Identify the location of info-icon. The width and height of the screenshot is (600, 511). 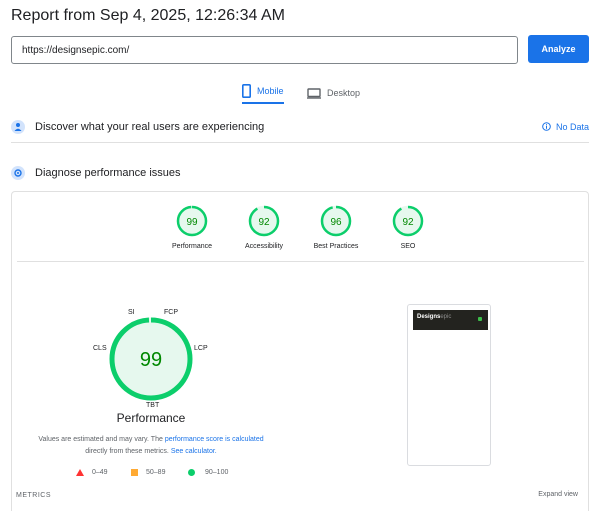
(546, 126).